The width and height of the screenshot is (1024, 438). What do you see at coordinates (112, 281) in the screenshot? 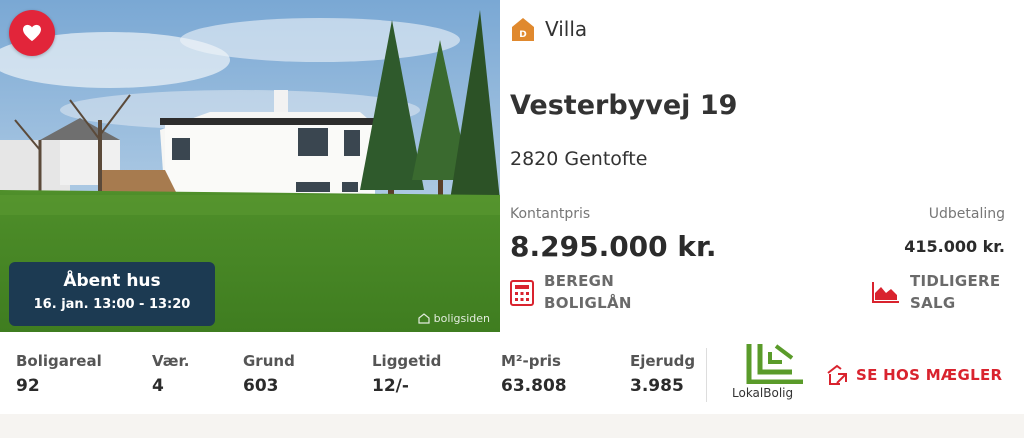
I see `open-house-title: Åbent hus` at bounding box center [112, 281].